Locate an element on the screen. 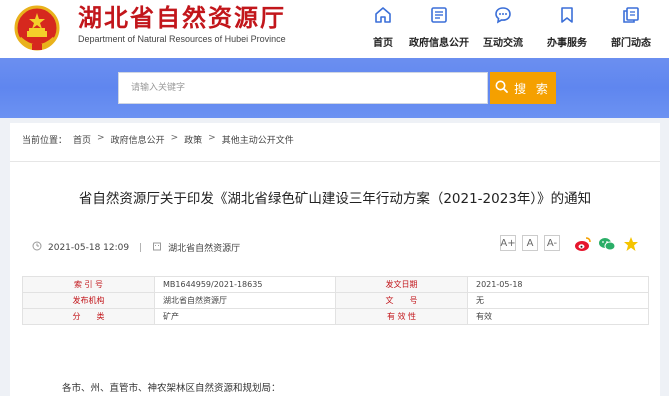  breadcrumb-item-policy: 政策 is located at coordinates (193, 139).